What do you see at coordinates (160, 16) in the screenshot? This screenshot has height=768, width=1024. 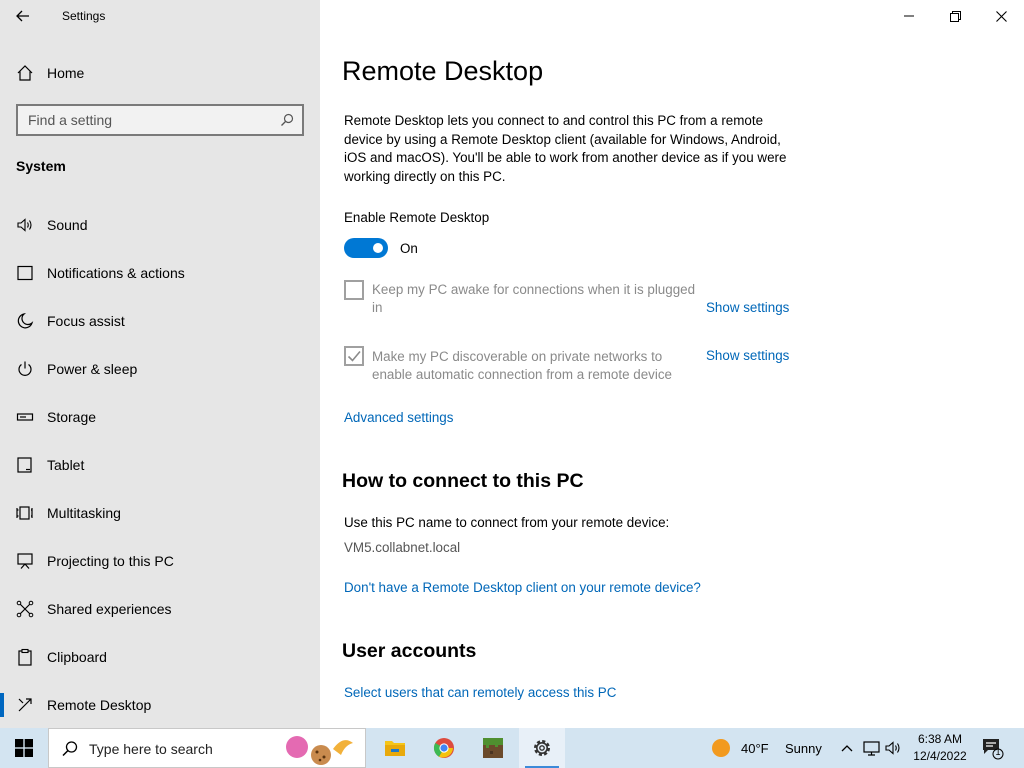 I see `title-bar: Settings` at bounding box center [160, 16].